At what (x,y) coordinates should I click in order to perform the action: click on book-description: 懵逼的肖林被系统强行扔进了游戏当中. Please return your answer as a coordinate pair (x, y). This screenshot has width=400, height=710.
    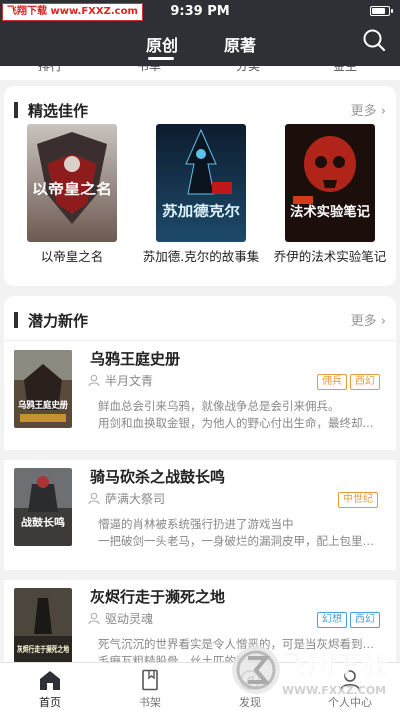
    Looking at the image, I should click on (196, 524).